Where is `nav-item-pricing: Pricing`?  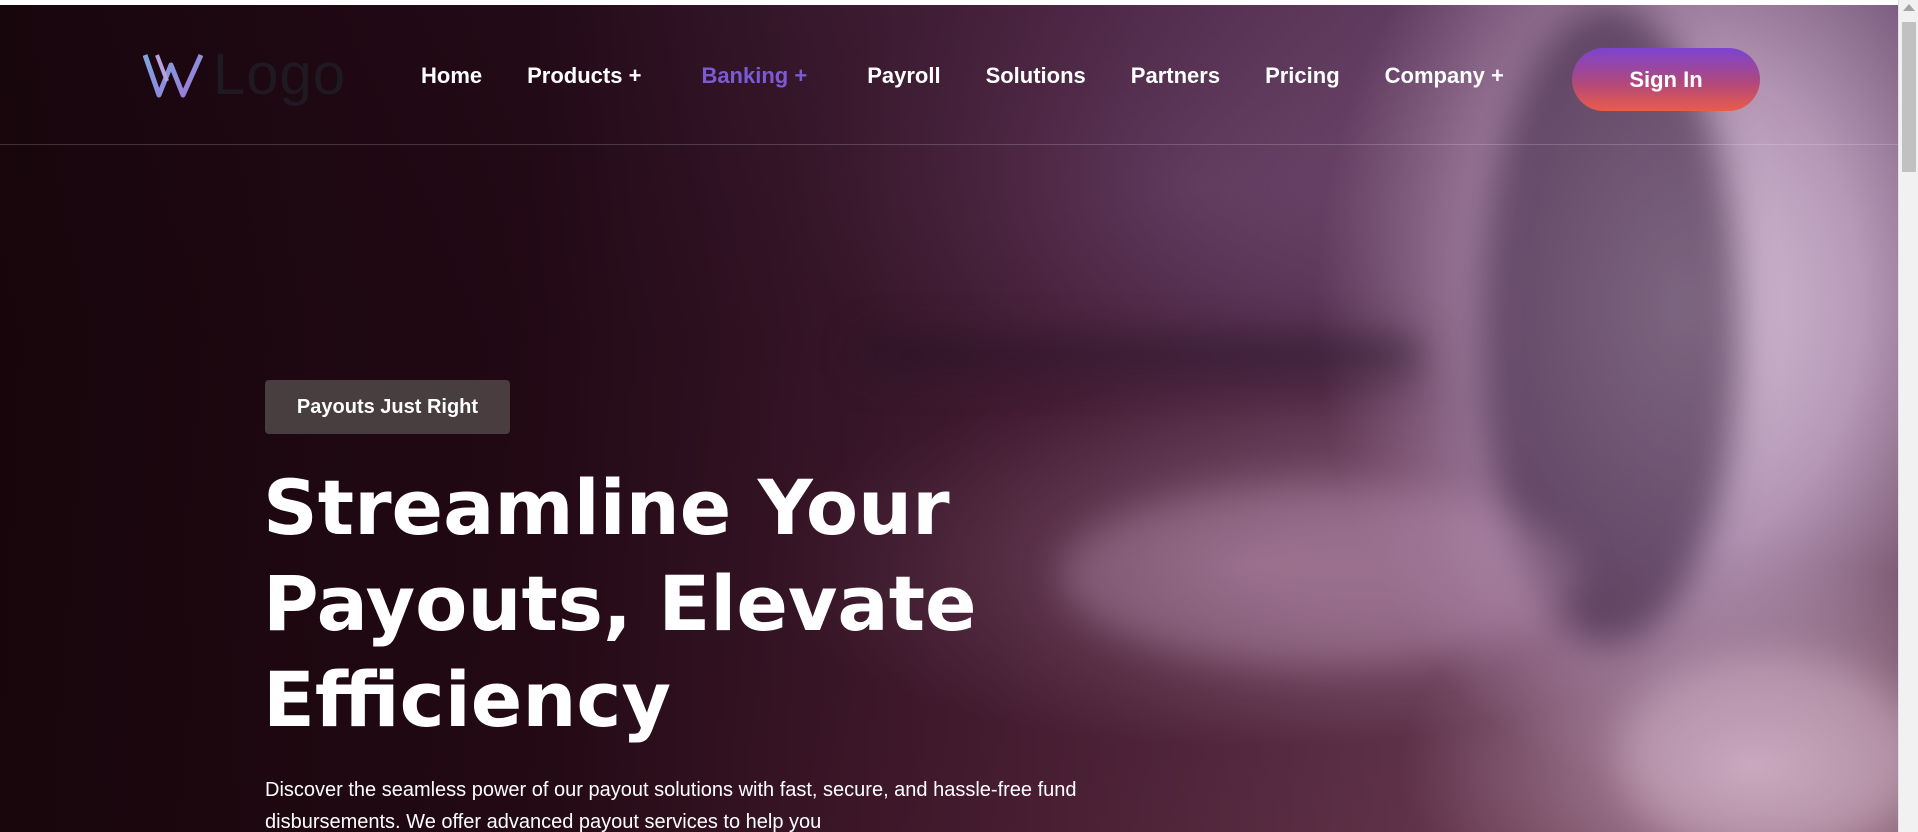 nav-item-pricing: Pricing is located at coordinates (1302, 76).